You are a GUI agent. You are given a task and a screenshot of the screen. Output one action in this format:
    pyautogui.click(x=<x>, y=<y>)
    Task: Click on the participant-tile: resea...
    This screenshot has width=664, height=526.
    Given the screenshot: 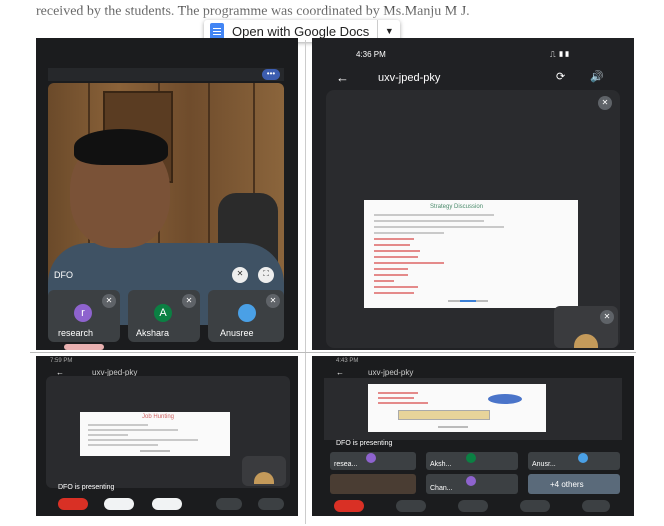 What is the action you would take?
    pyautogui.click(x=373, y=461)
    